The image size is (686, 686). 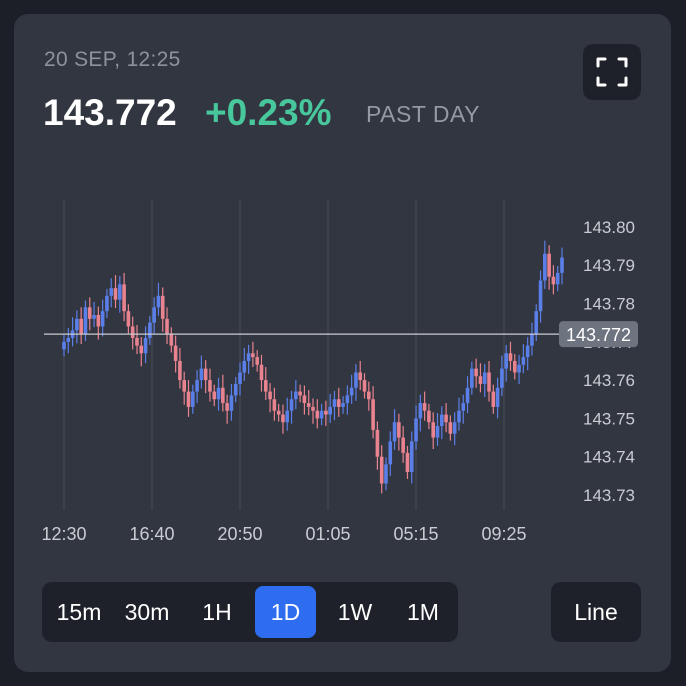 What do you see at coordinates (355, 612) in the screenshot?
I see `range-button-1w: 1W` at bounding box center [355, 612].